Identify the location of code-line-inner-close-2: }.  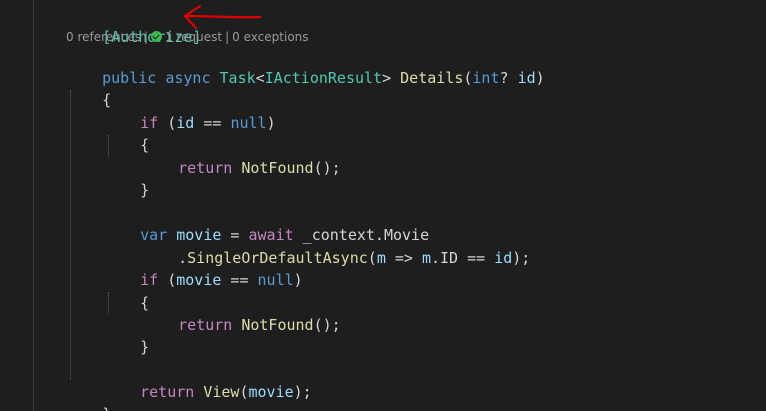
(145, 347).